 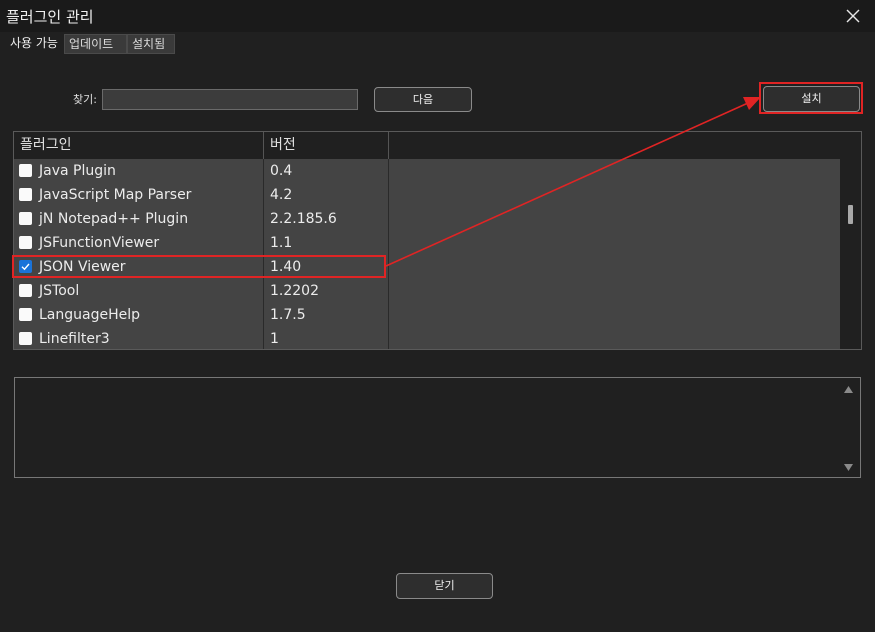 I want to click on plugin-version: 1.1, so click(x=326, y=243).